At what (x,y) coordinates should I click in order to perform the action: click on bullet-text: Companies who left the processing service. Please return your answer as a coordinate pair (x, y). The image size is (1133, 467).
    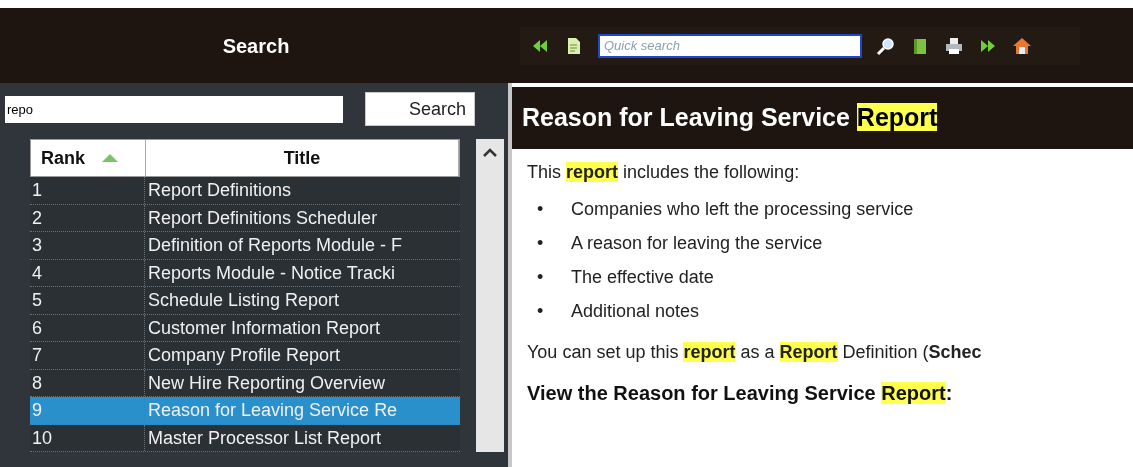
    Looking at the image, I should click on (742, 209).